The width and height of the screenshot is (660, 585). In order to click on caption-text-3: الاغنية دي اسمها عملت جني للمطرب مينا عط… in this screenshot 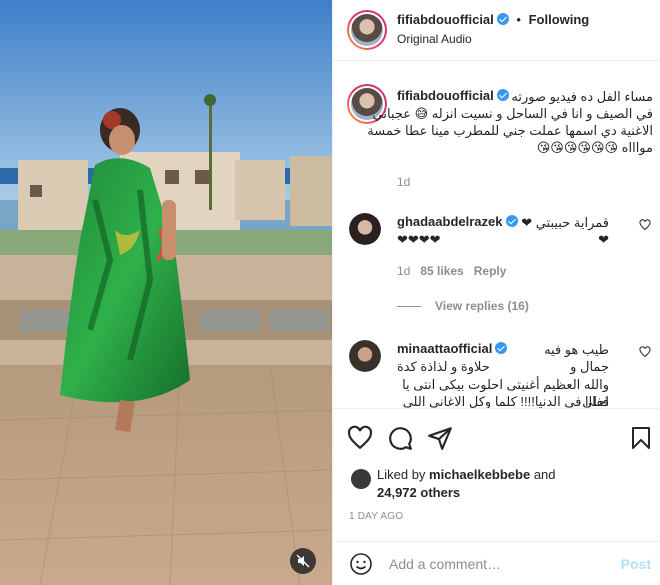, I will do `click(510, 130)`.